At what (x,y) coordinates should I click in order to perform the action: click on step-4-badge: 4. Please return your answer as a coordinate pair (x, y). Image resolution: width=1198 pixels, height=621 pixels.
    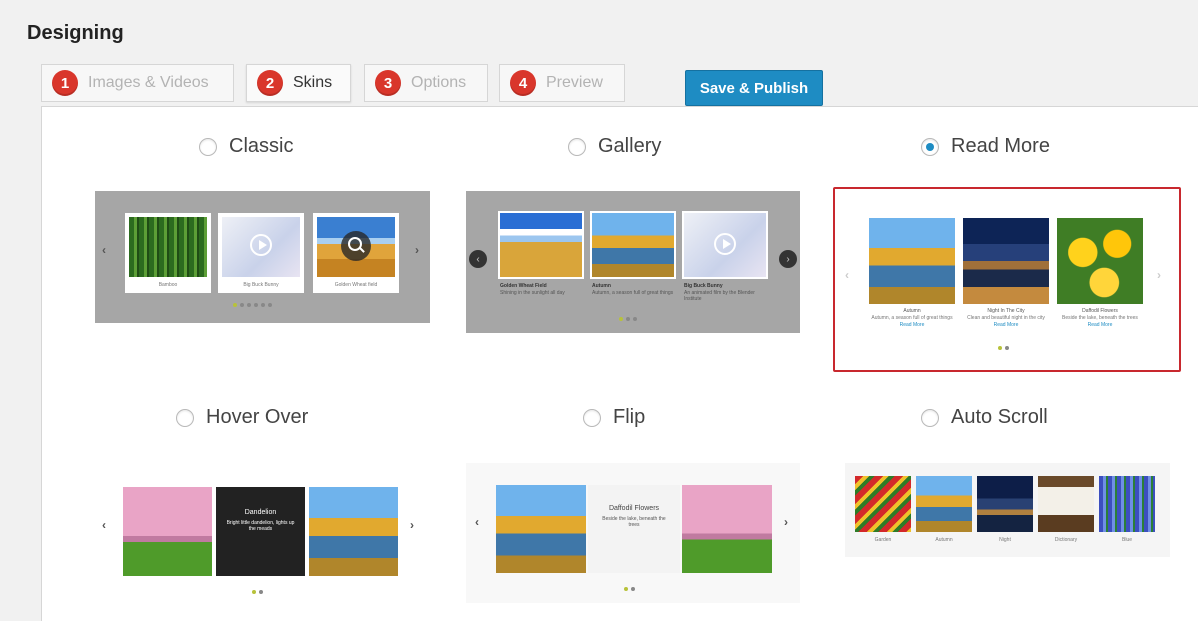
    Looking at the image, I should click on (523, 83).